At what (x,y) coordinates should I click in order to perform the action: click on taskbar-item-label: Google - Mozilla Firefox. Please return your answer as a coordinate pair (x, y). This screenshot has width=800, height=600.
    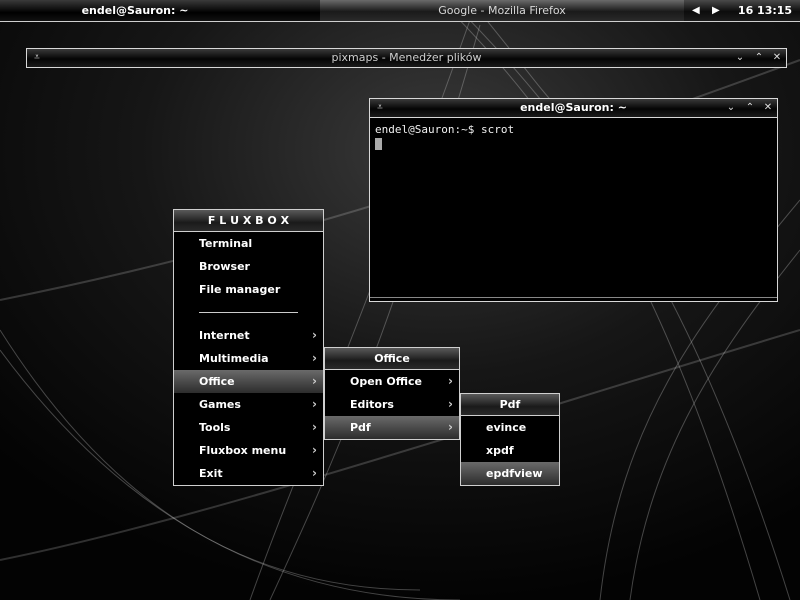
    Looking at the image, I should click on (502, 10).